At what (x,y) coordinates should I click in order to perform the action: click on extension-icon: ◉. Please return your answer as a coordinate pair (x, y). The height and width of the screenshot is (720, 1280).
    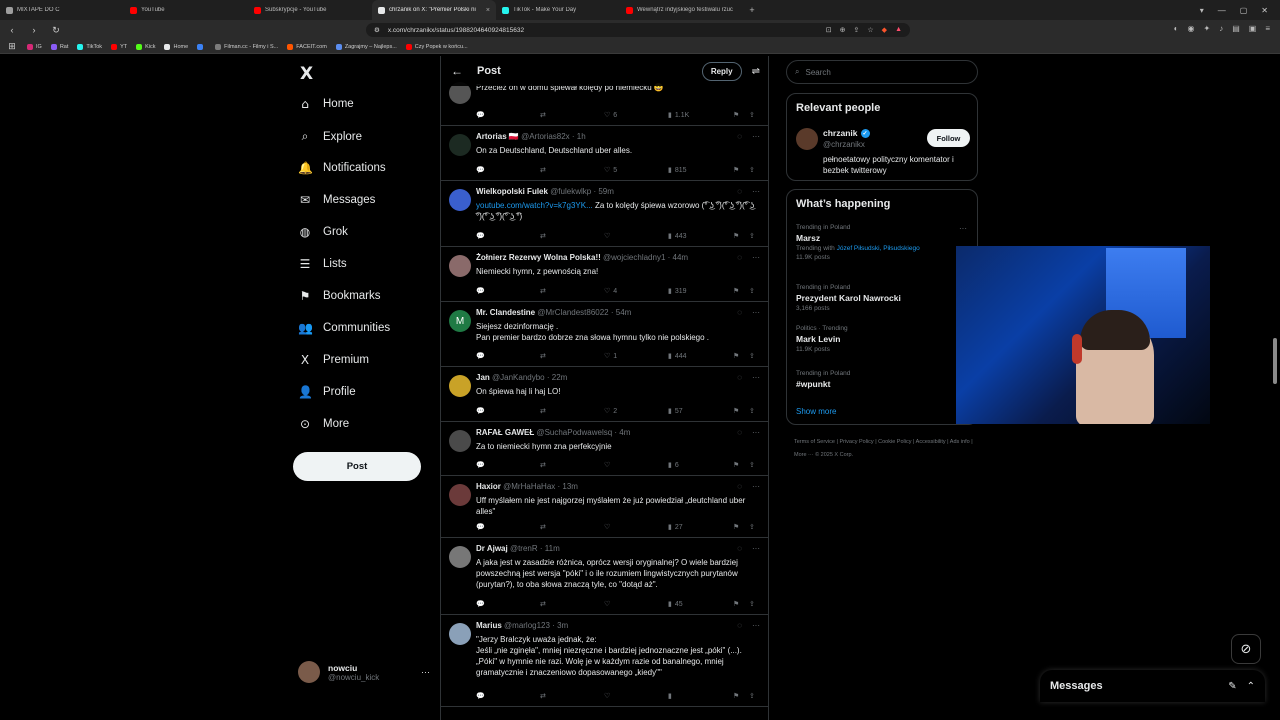
    Looking at the image, I should click on (1191, 28).